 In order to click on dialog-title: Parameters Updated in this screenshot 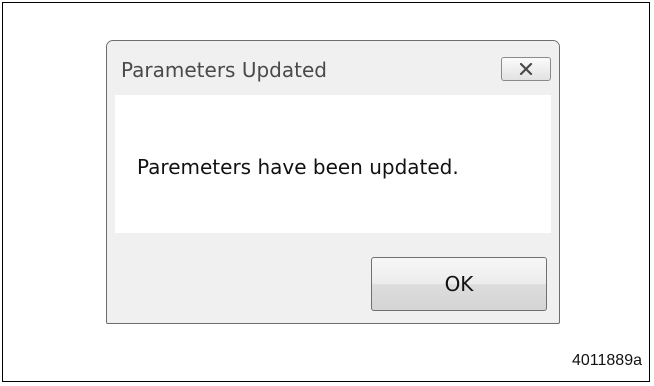, I will do `click(224, 70)`.